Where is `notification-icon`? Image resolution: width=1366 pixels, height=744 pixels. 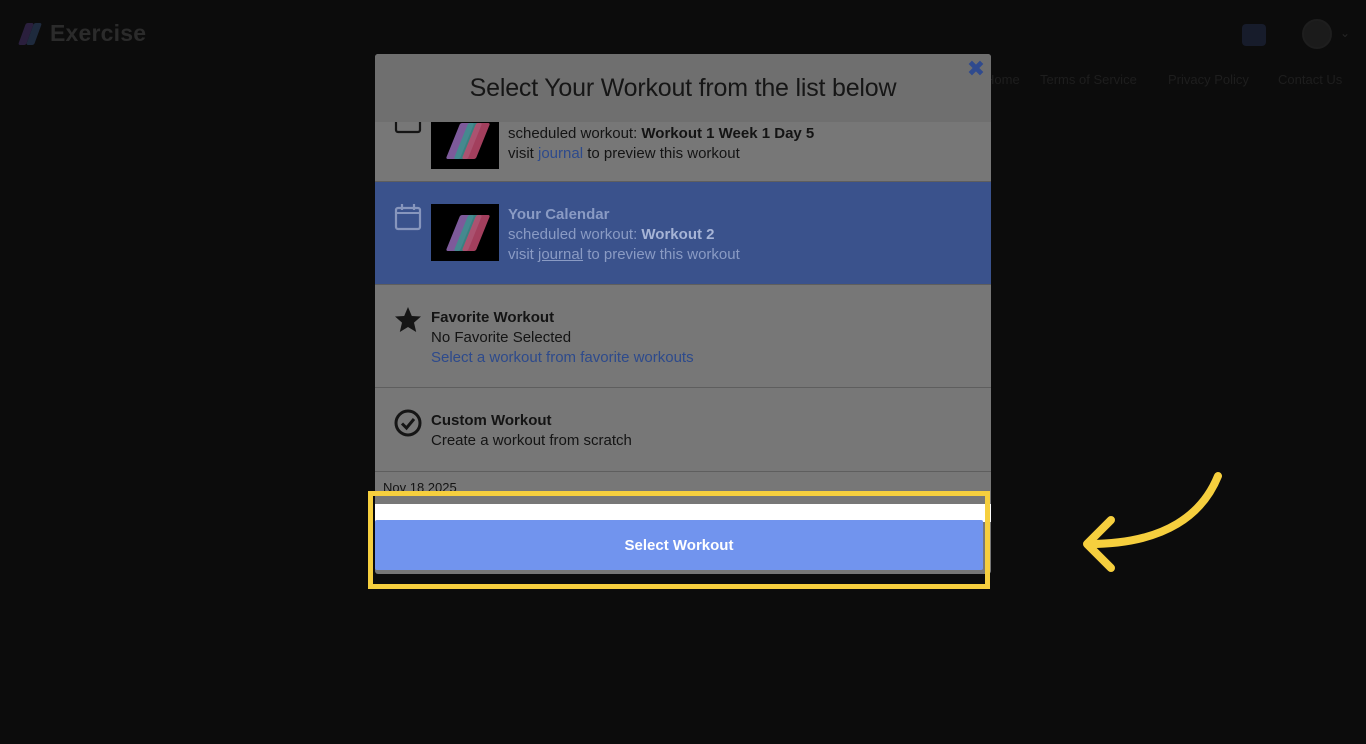
notification-icon is located at coordinates (1254, 35).